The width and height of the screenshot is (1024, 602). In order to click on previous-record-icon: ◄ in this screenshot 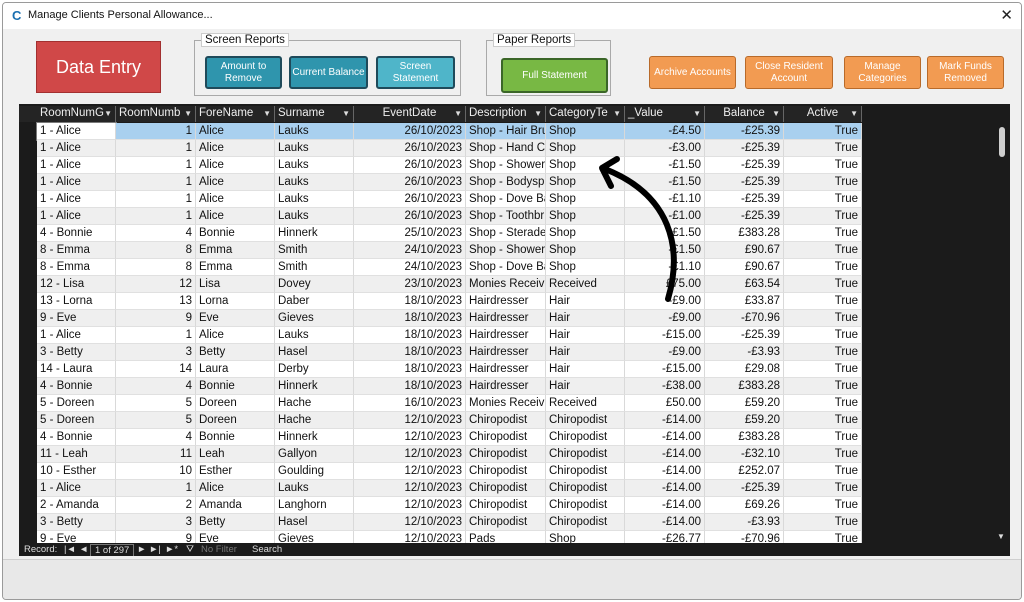, I will do `click(83, 549)`.